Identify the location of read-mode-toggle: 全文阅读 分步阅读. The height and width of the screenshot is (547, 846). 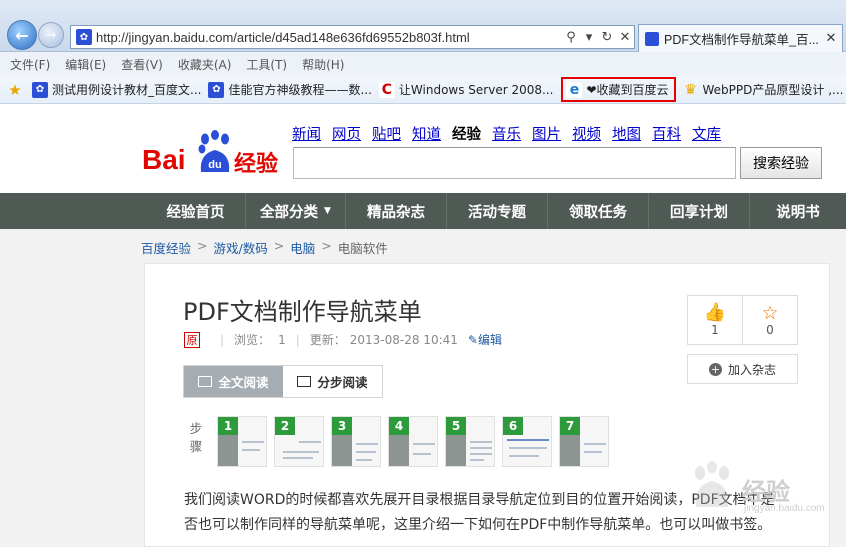
(283, 381).